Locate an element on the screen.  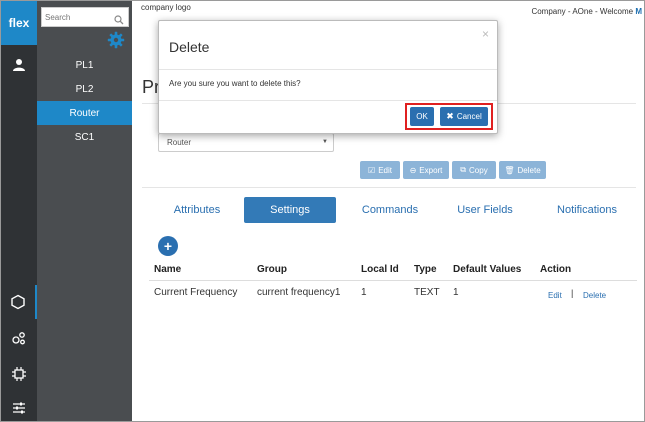
column-header-group: Group is located at coordinates (272, 269).